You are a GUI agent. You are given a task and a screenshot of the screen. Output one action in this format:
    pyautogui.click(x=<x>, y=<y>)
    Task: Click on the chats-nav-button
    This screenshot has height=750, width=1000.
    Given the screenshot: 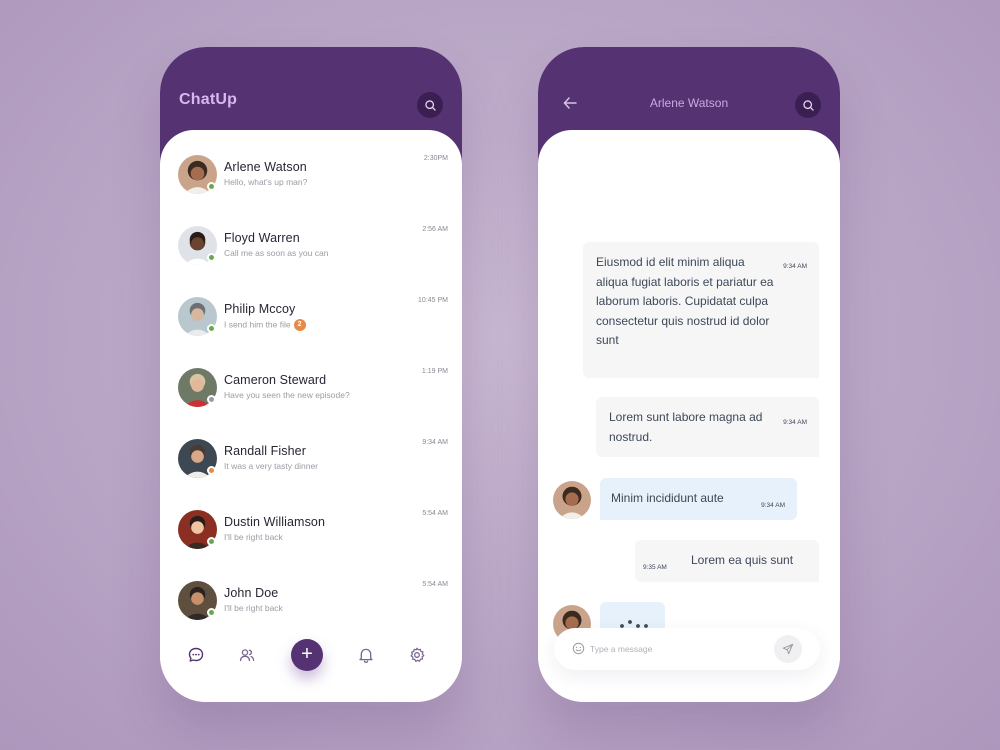 What is the action you would take?
    pyautogui.click(x=196, y=655)
    